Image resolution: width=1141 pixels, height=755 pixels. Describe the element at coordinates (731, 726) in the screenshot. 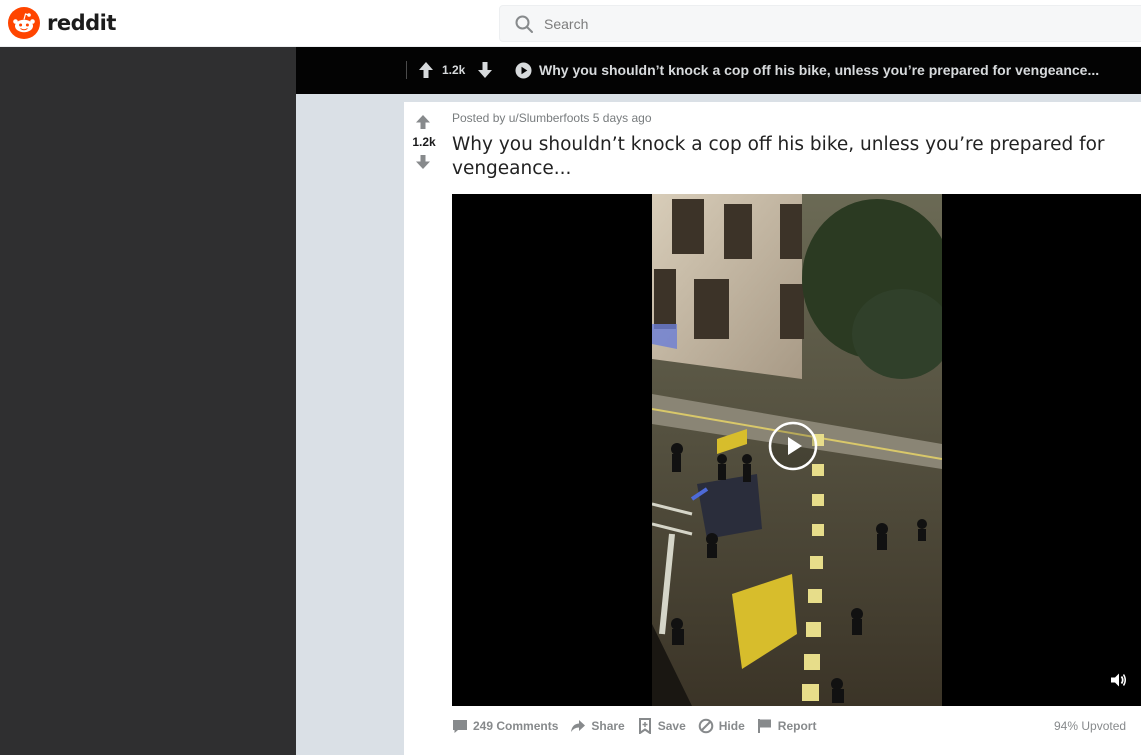

I see `hide-label: Hide` at that location.